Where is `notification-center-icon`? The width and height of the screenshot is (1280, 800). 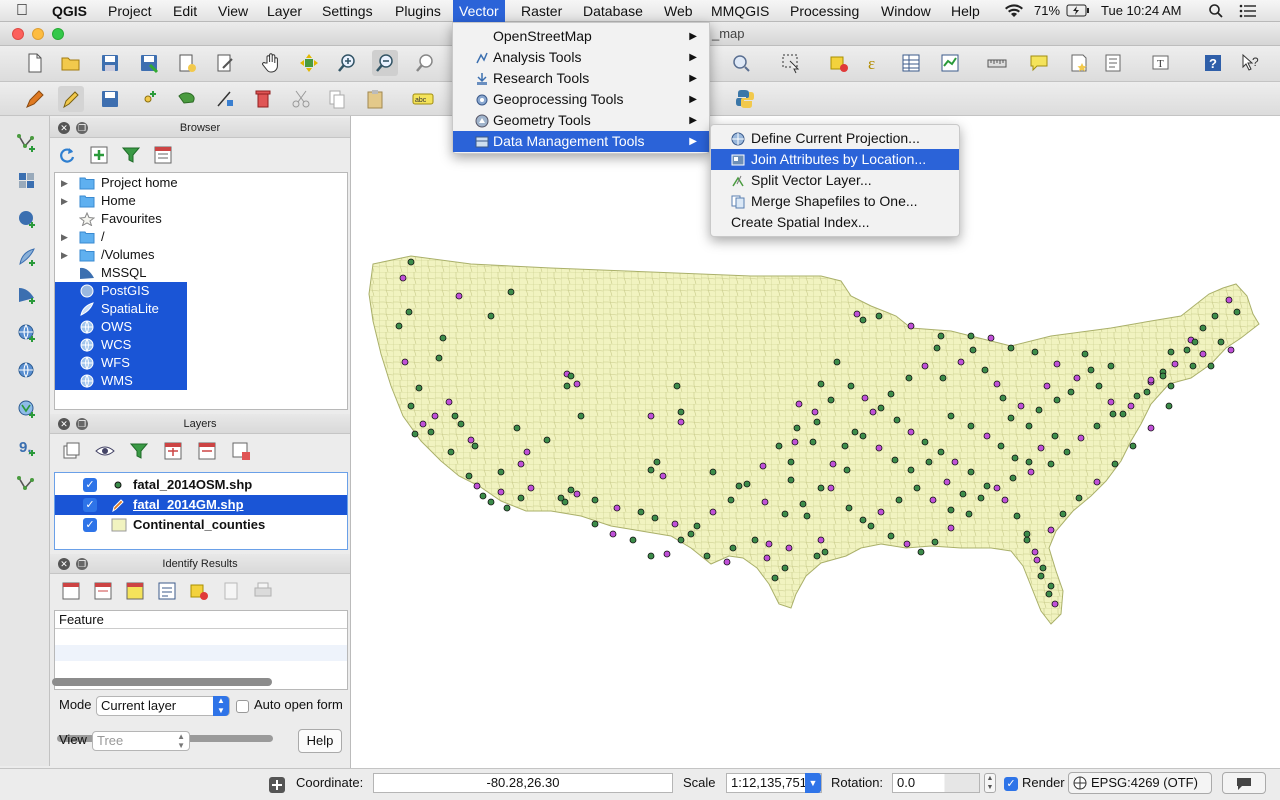
notification-center-icon is located at coordinates (1248, 11).